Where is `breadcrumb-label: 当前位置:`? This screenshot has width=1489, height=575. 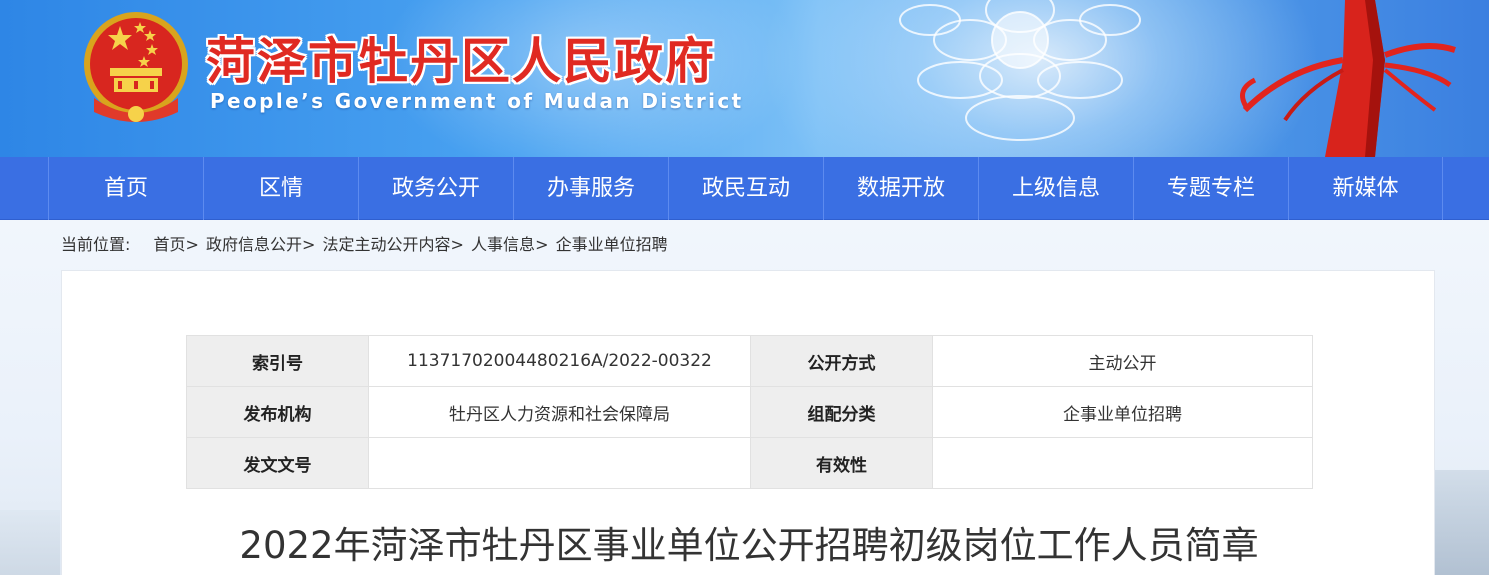
breadcrumb-label: 当前位置: is located at coordinates (96, 244).